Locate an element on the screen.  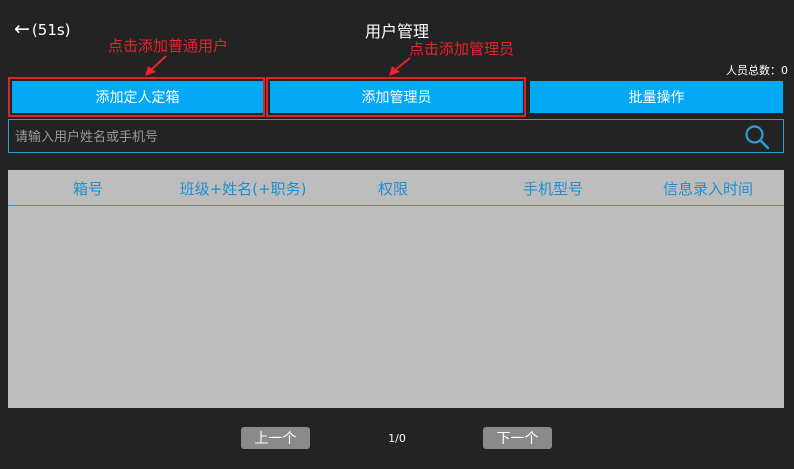
column-header-phone-model: 手机型号 is located at coordinates (552, 189).